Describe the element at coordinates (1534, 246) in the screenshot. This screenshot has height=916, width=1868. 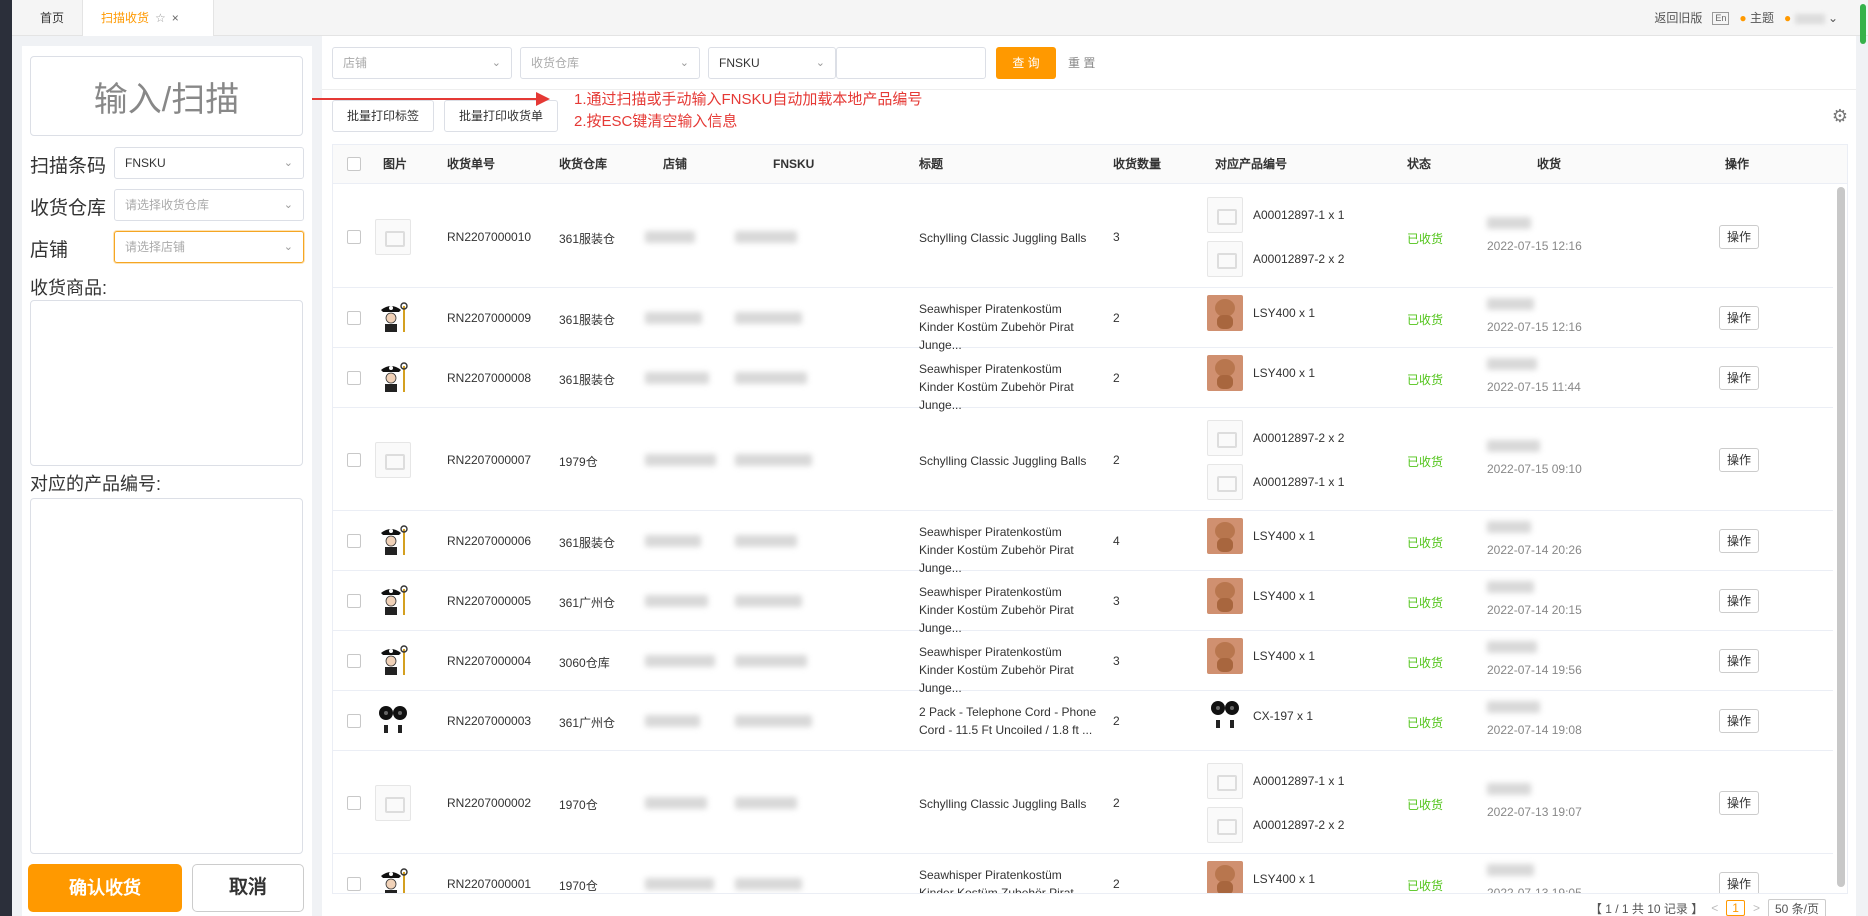
I see `receive-date: 2022-07-15 12:16` at that location.